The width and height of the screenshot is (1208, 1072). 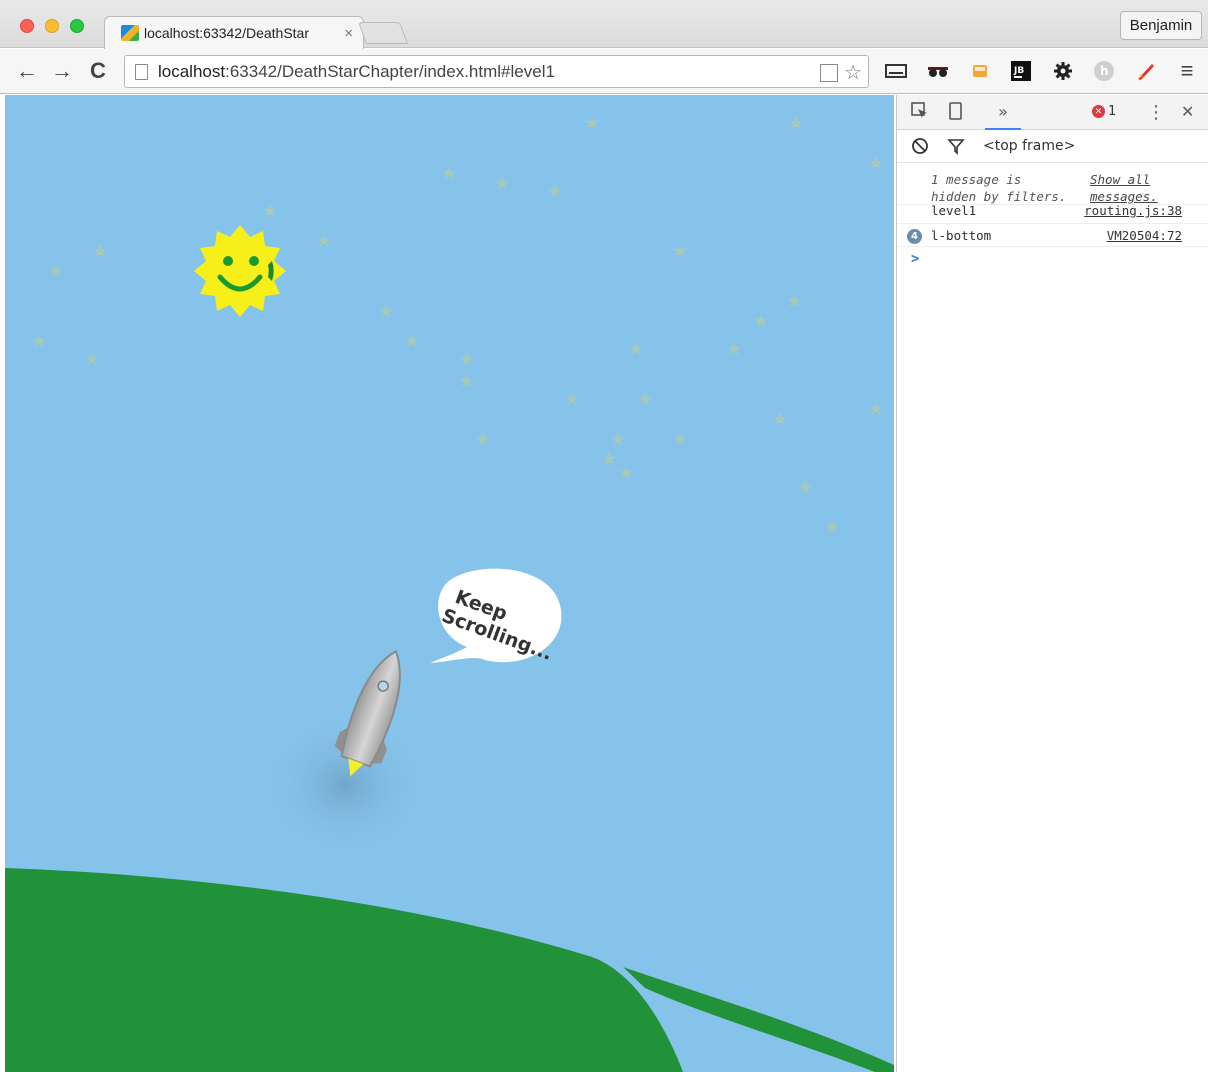 I want to click on show-all-line-1: Show all, so click(x=1120, y=179).